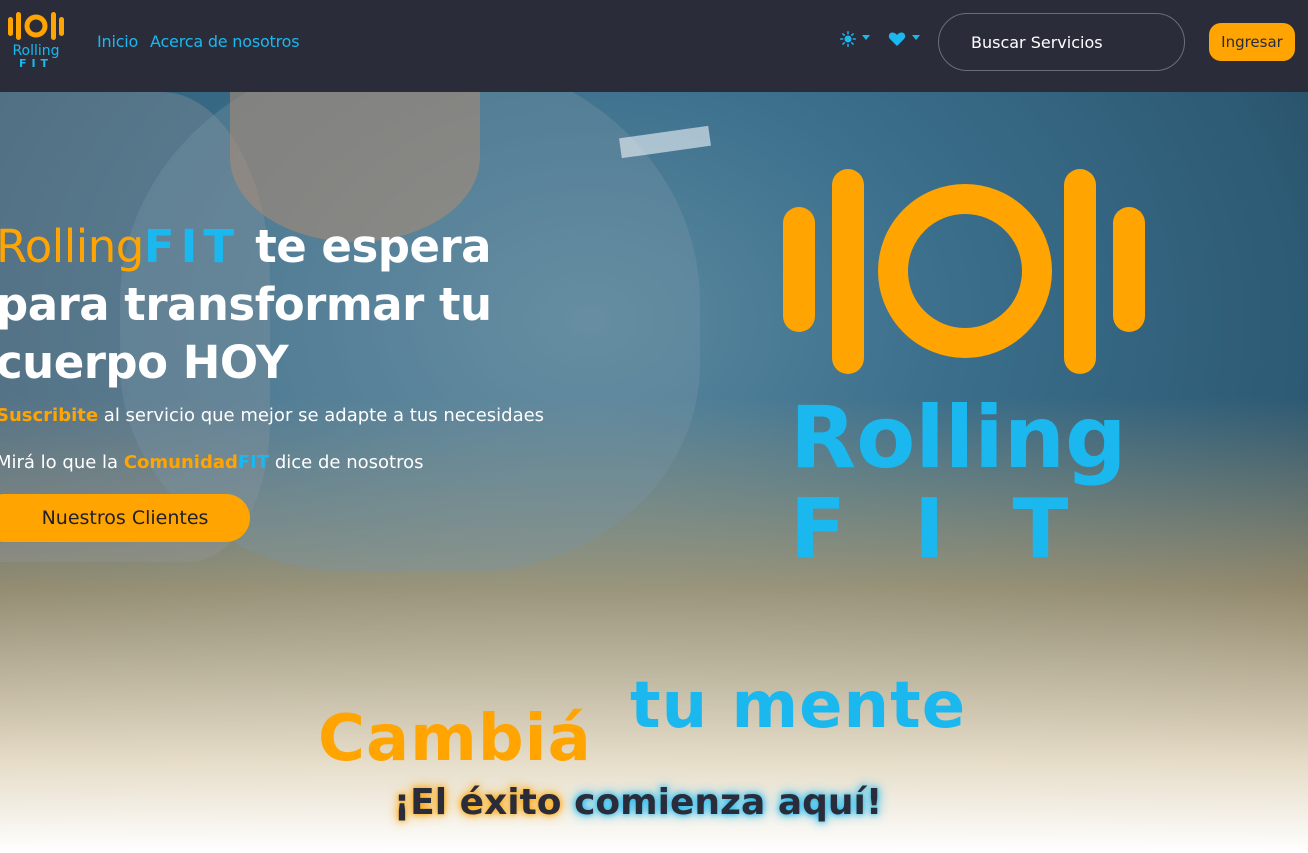 The width and height of the screenshot is (1308, 853). Describe the element at coordinates (1061, 42) in the screenshot. I see `search-input` at that location.